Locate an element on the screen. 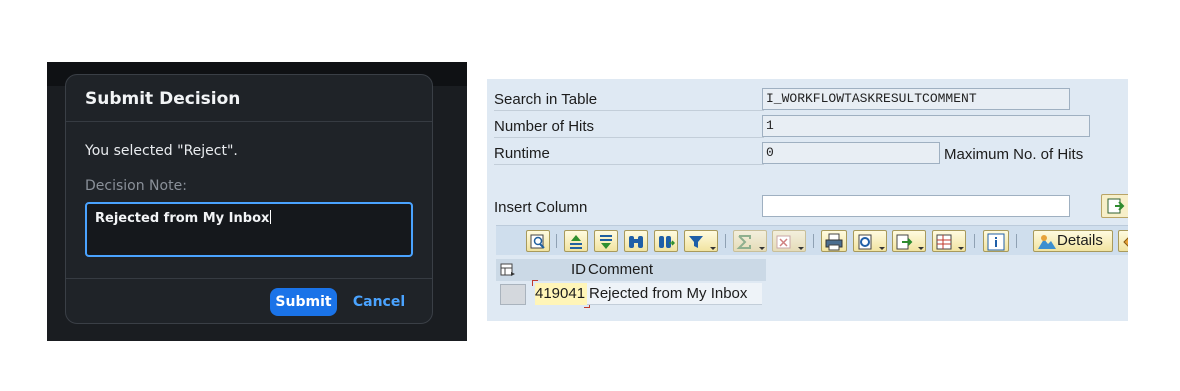  sort-ascending-button is located at coordinates (576, 241).